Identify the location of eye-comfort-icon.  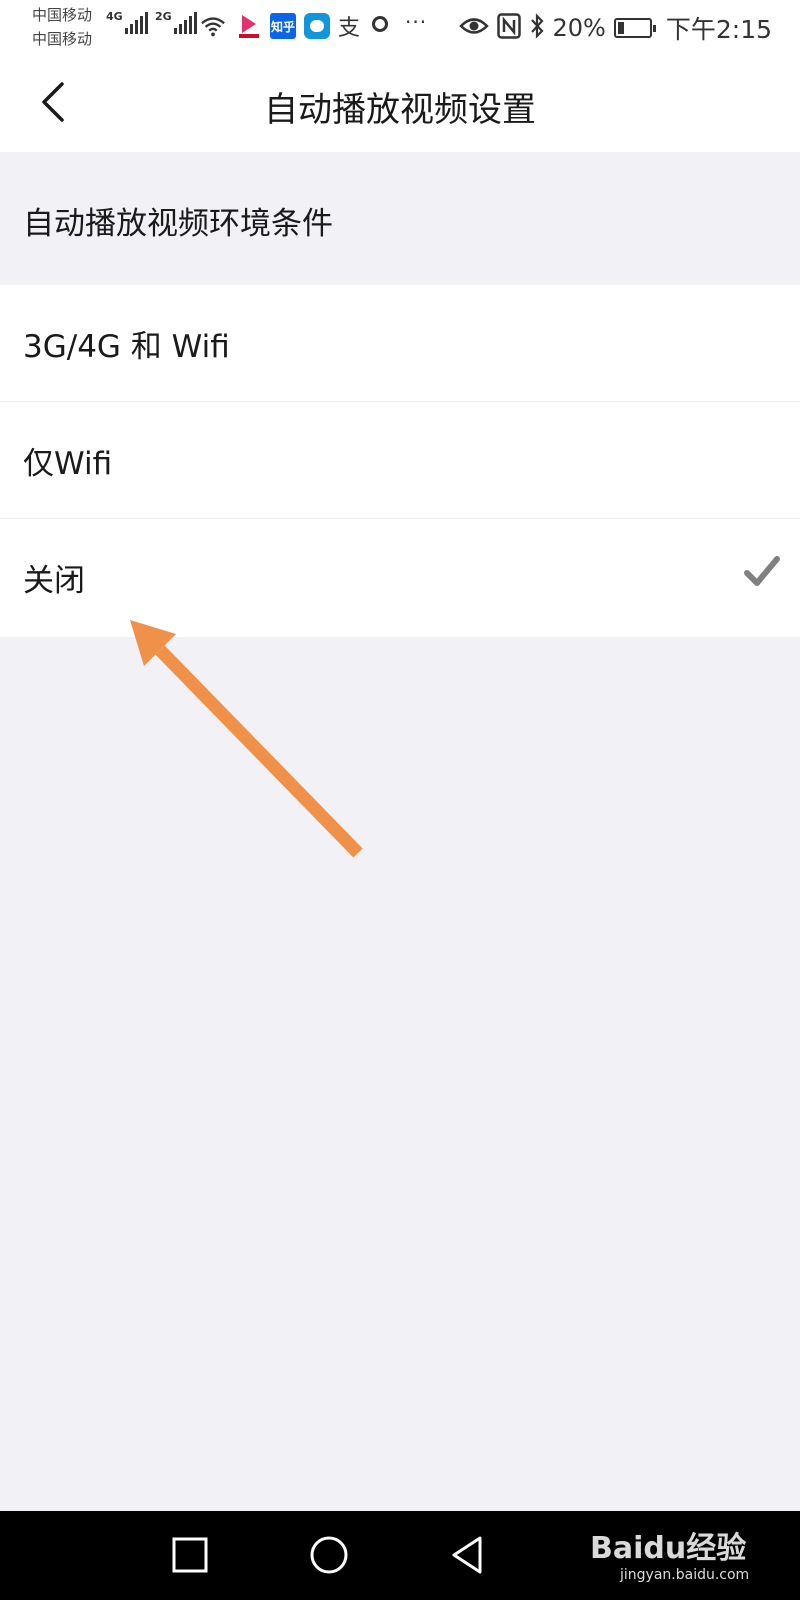
(473, 28).